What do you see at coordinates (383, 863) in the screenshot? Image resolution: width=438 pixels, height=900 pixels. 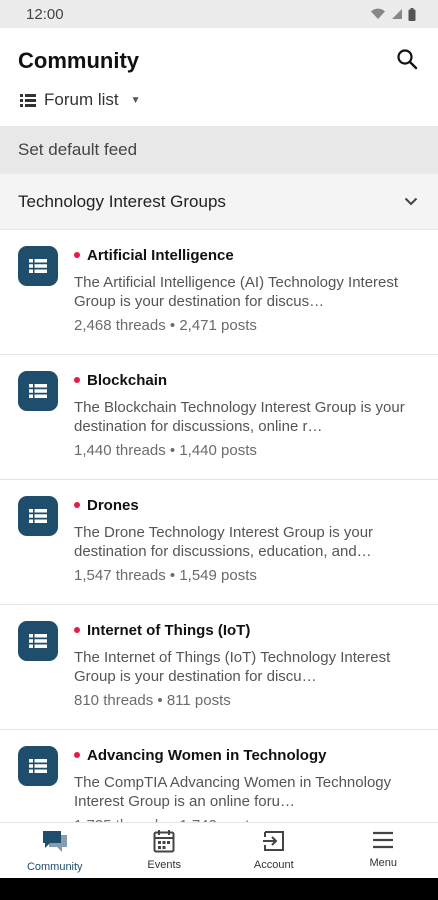 I see `nav-menu-label: Menu` at bounding box center [383, 863].